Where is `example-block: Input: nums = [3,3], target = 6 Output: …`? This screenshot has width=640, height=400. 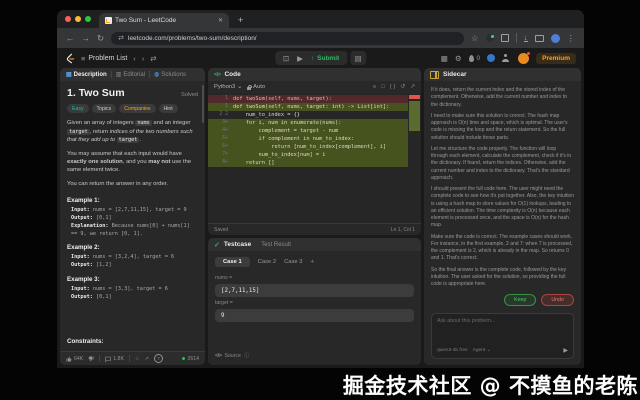
example-block: Input: nums = [3,3], target = 6 Output: … is located at coordinates (119, 292).